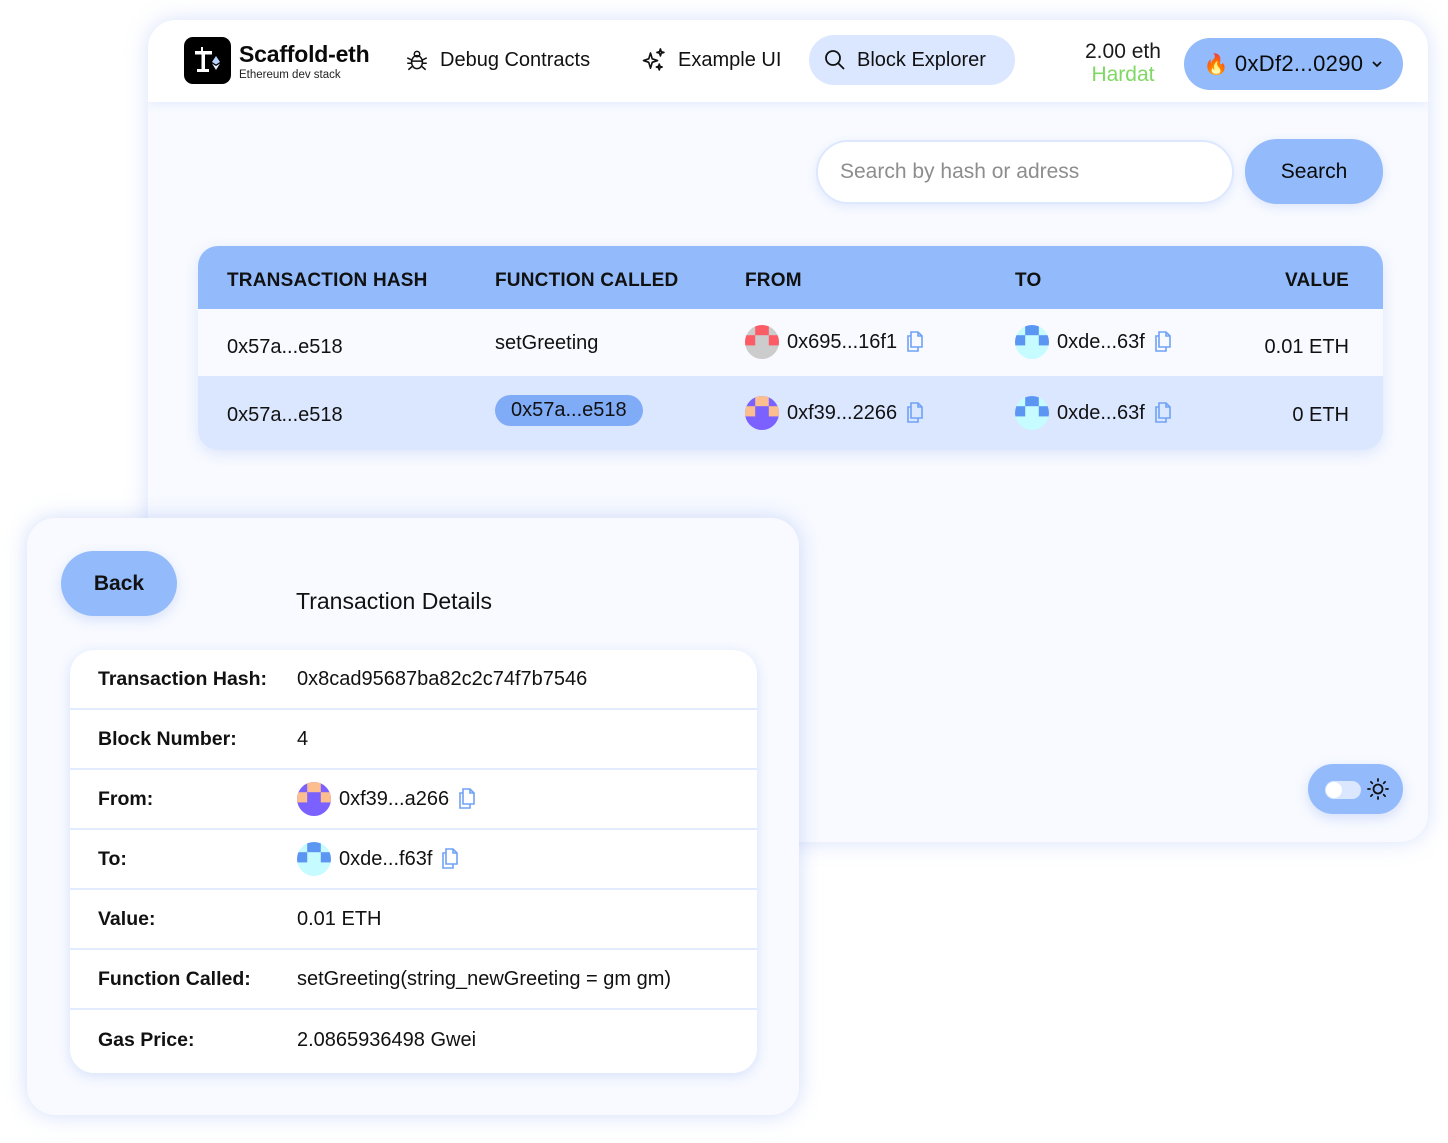 Image resolution: width=1448 pixels, height=1143 pixels. What do you see at coordinates (167, 738) in the screenshot?
I see `detail-label: Block Number:` at bounding box center [167, 738].